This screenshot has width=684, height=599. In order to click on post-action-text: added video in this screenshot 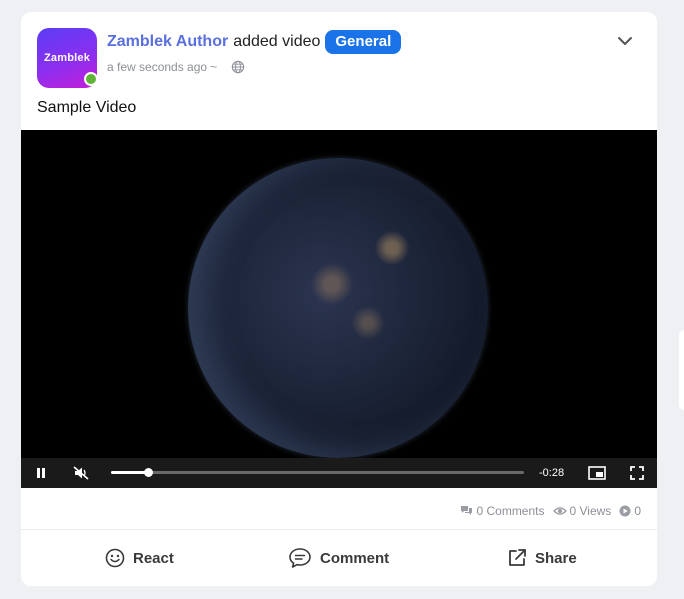, I will do `click(277, 41)`.